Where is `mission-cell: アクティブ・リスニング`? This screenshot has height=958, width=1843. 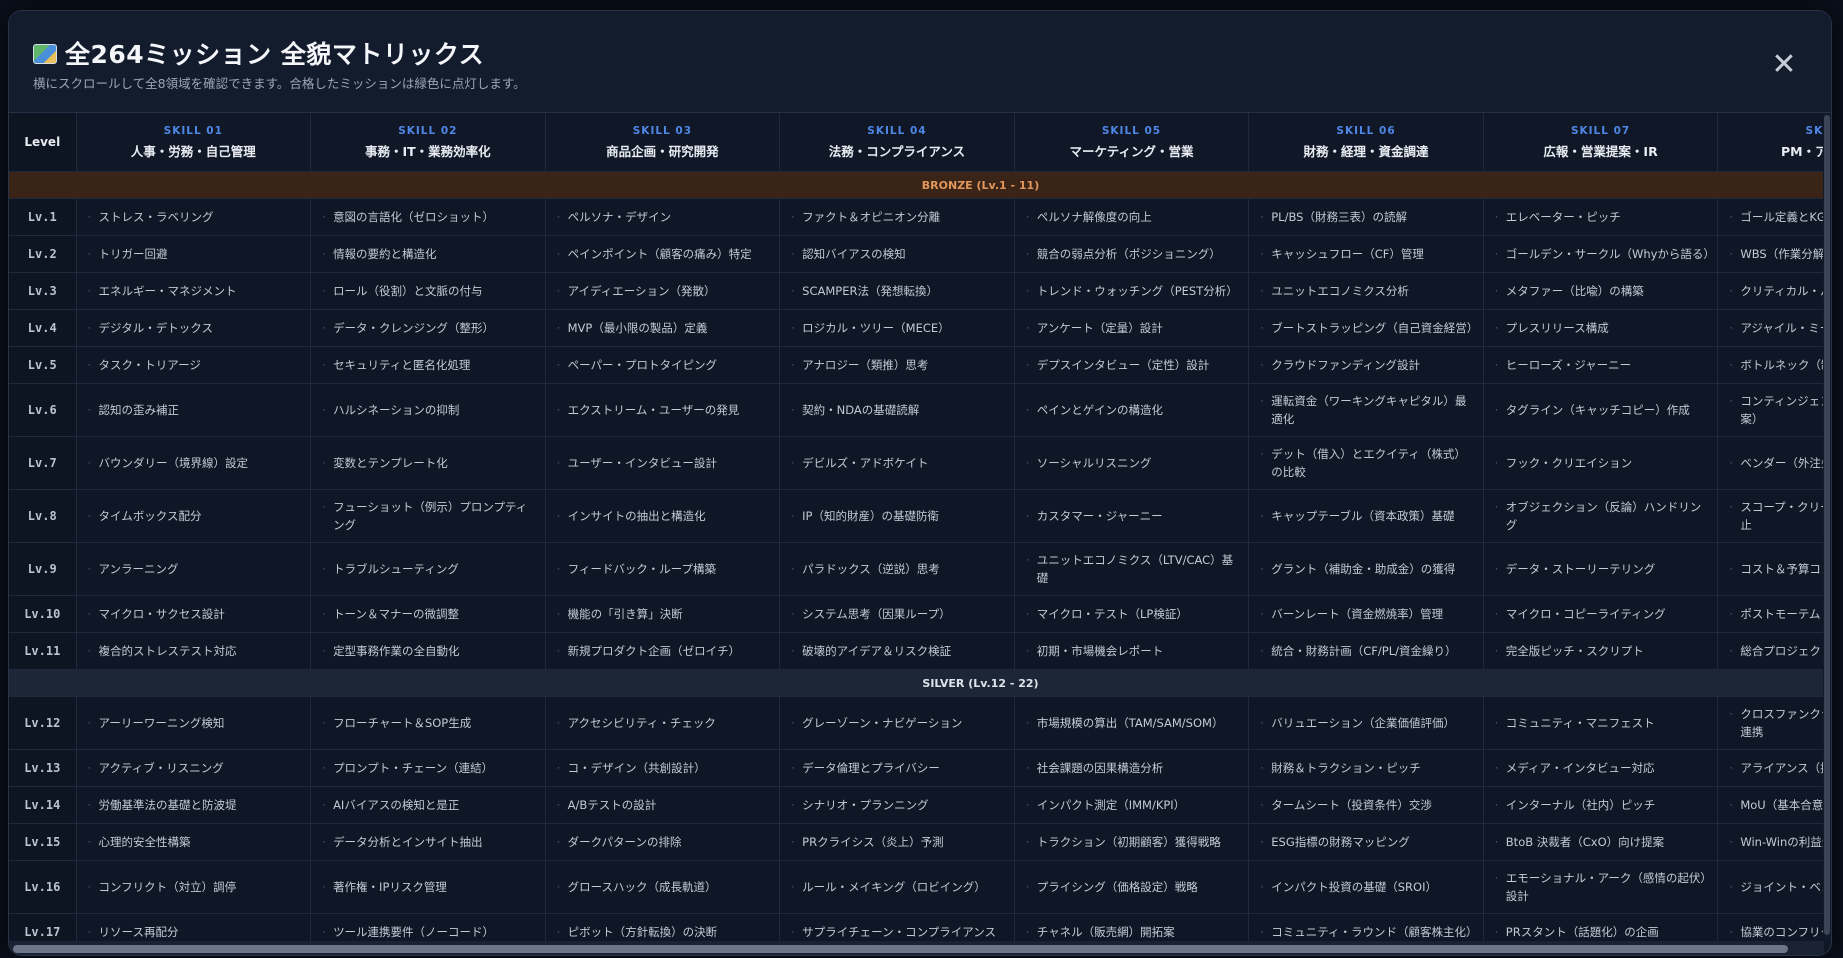
mission-cell: アクティブ・リスニング is located at coordinates (194, 768).